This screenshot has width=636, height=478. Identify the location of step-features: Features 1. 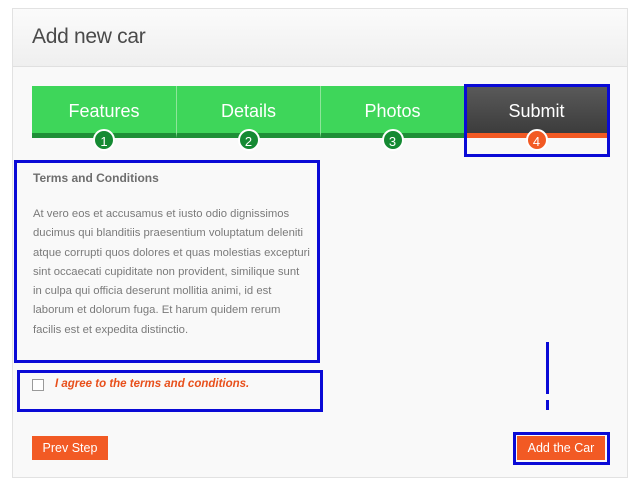
(104, 118).